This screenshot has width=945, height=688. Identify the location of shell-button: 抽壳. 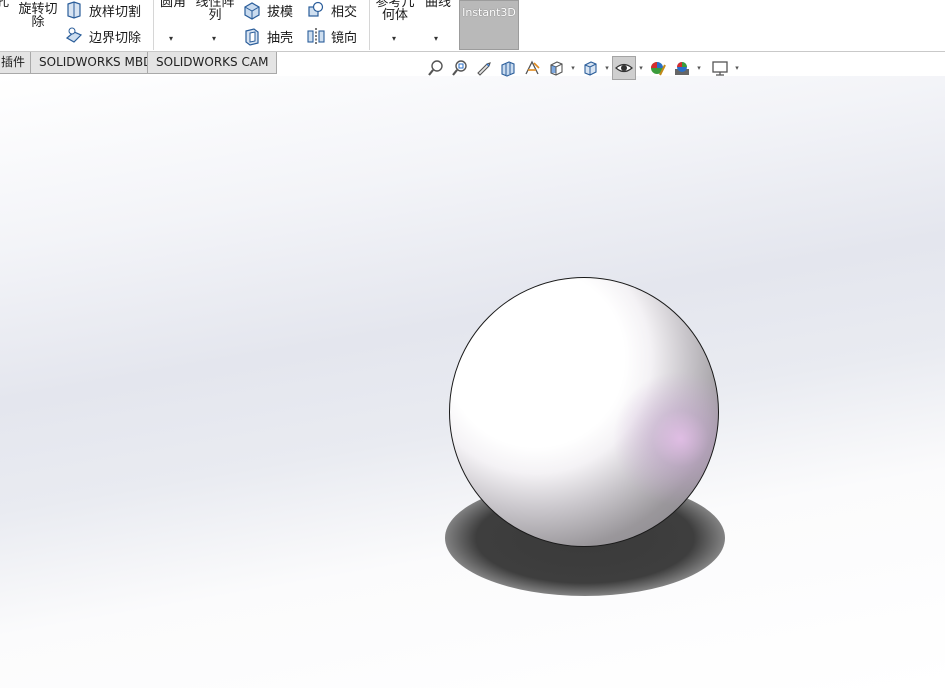
(267, 36).